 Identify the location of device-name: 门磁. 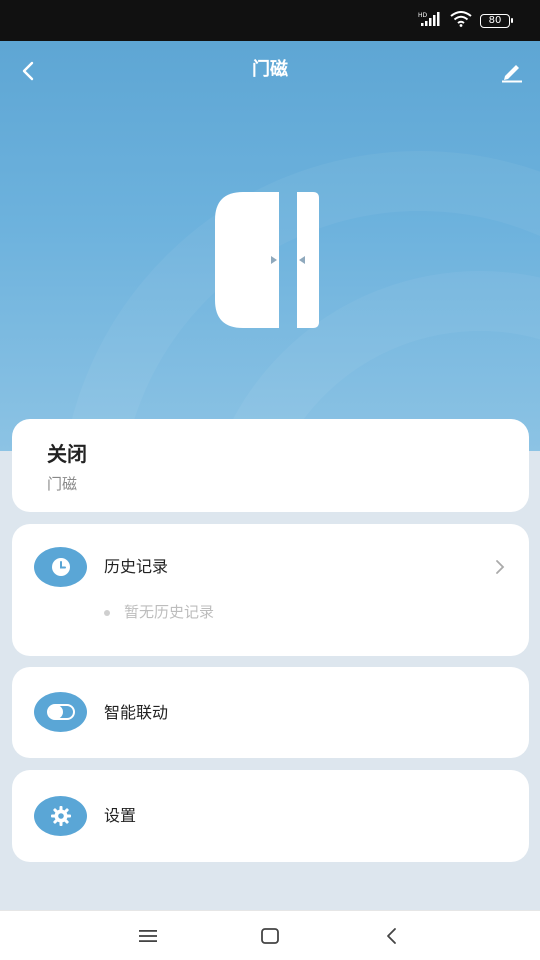
(62, 484).